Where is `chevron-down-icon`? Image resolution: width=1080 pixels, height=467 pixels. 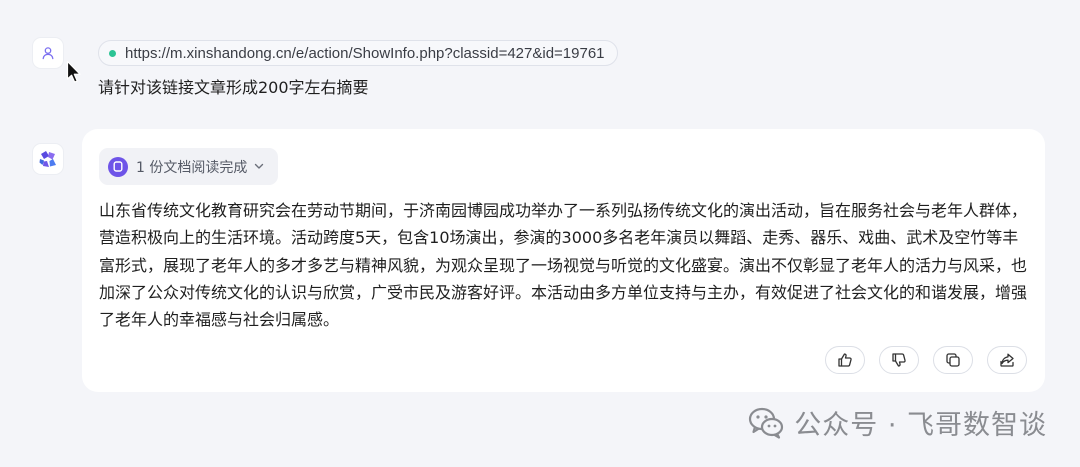 chevron-down-icon is located at coordinates (259, 166).